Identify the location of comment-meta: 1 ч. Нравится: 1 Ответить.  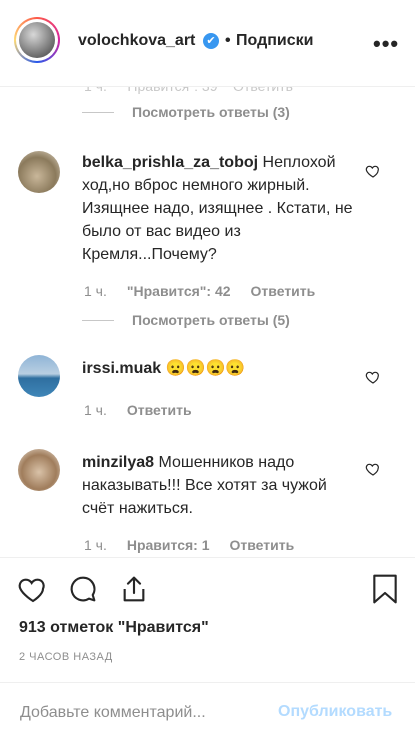
(199, 545).